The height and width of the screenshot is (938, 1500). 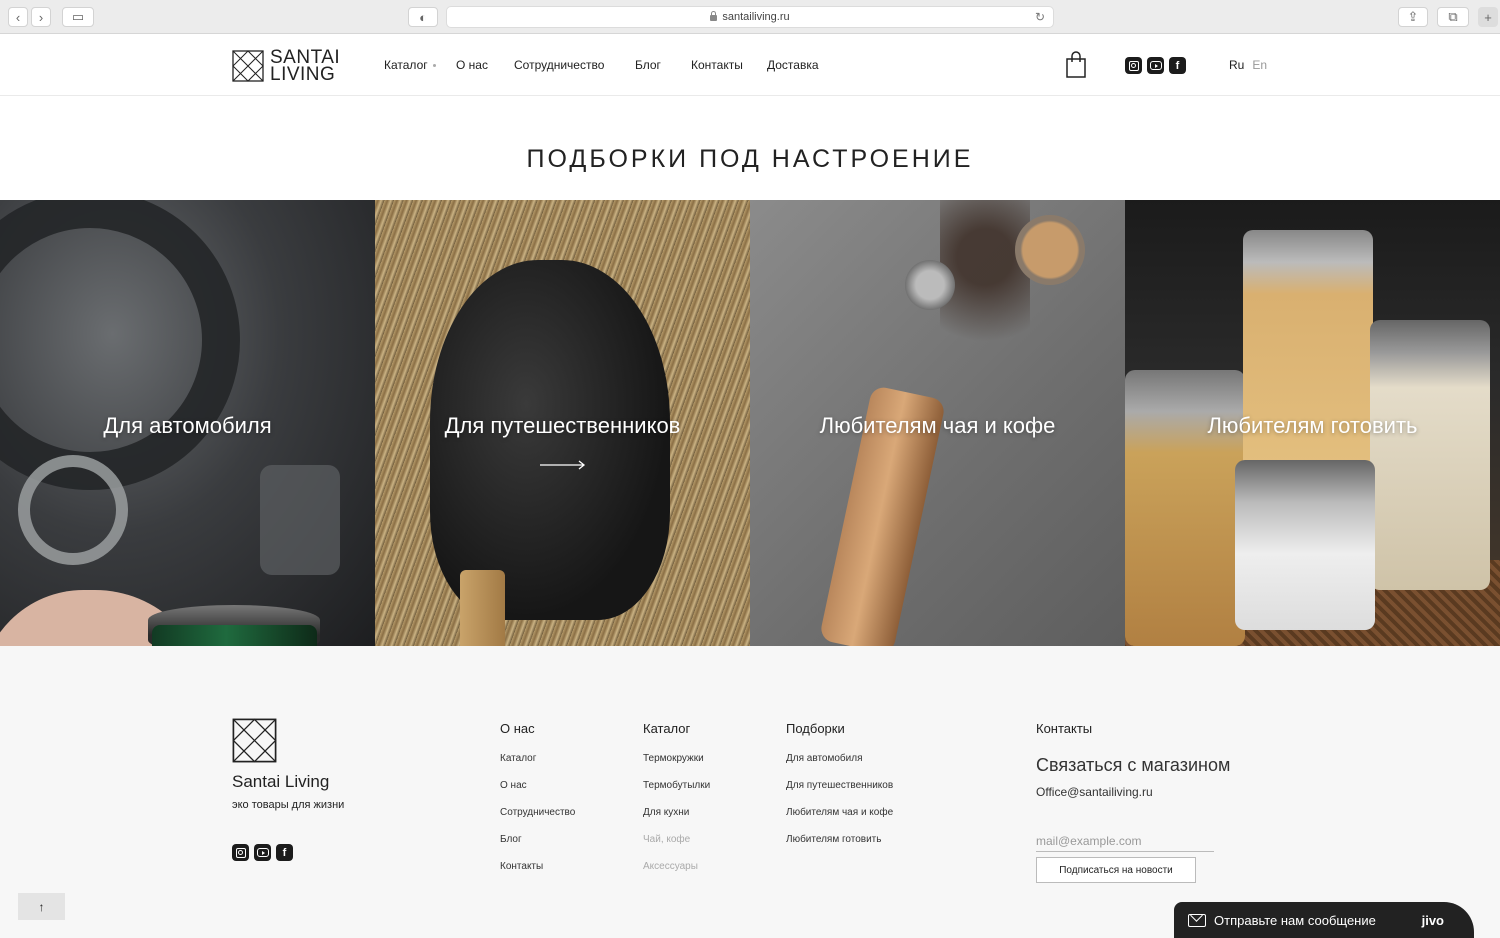 What do you see at coordinates (1432, 920) in the screenshot?
I see `chat-brand: jivo` at bounding box center [1432, 920].